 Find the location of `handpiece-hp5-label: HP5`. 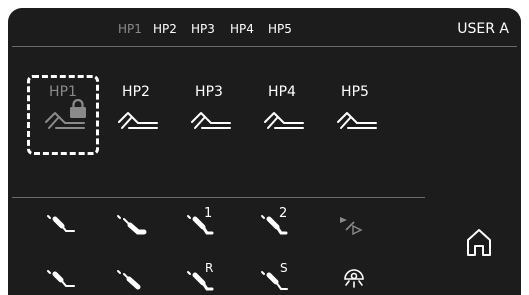

handpiece-hp5-label: HP5 is located at coordinates (355, 92).